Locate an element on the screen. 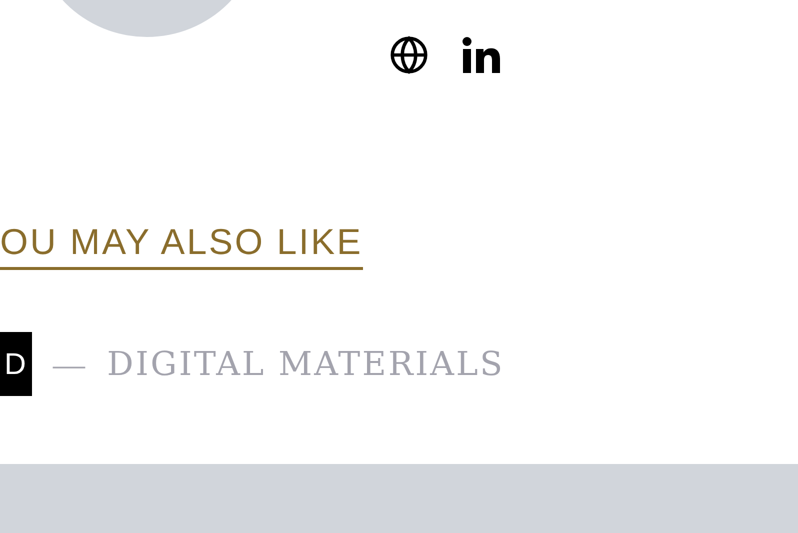 Image resolution: width=798 pixels, height=533 pixels. tag-label: D is located at coordinates (16, 364).